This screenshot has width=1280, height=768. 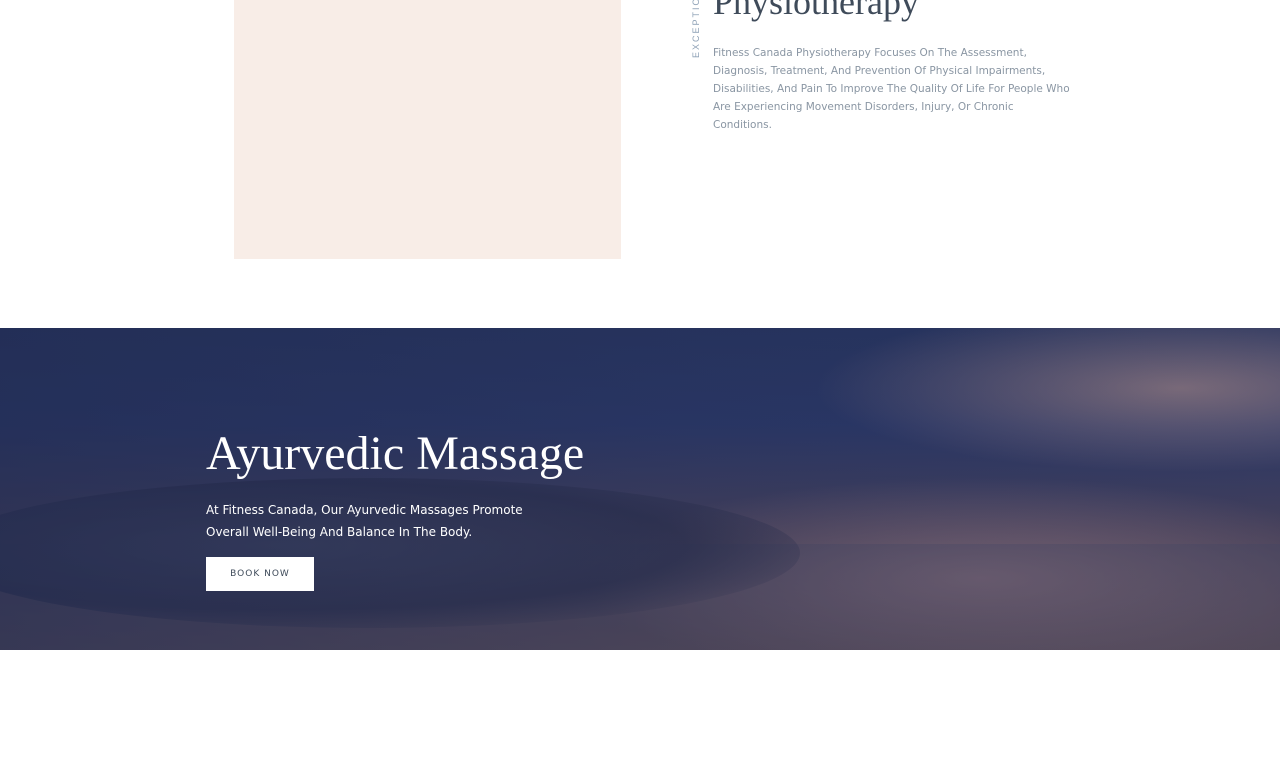 What do you see at coordinates (816, 11) in the screenshot?
I see `section-title: Physiotherapy` at bounding box center [816, 11].